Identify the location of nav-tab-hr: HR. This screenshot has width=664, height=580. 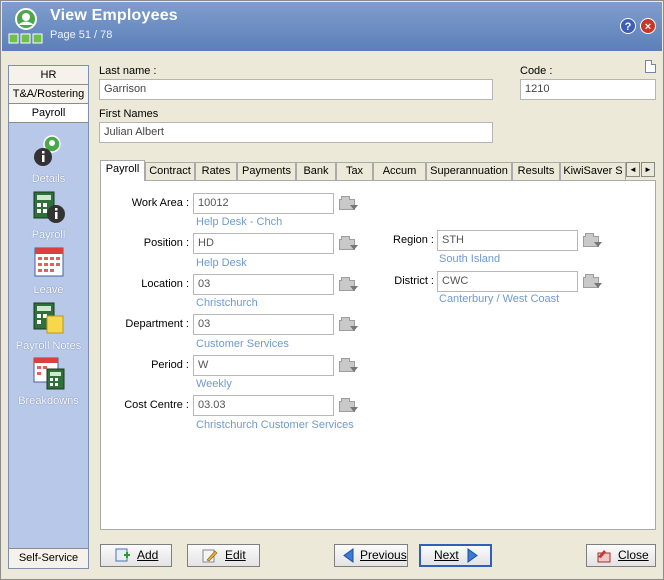
(48, 75).